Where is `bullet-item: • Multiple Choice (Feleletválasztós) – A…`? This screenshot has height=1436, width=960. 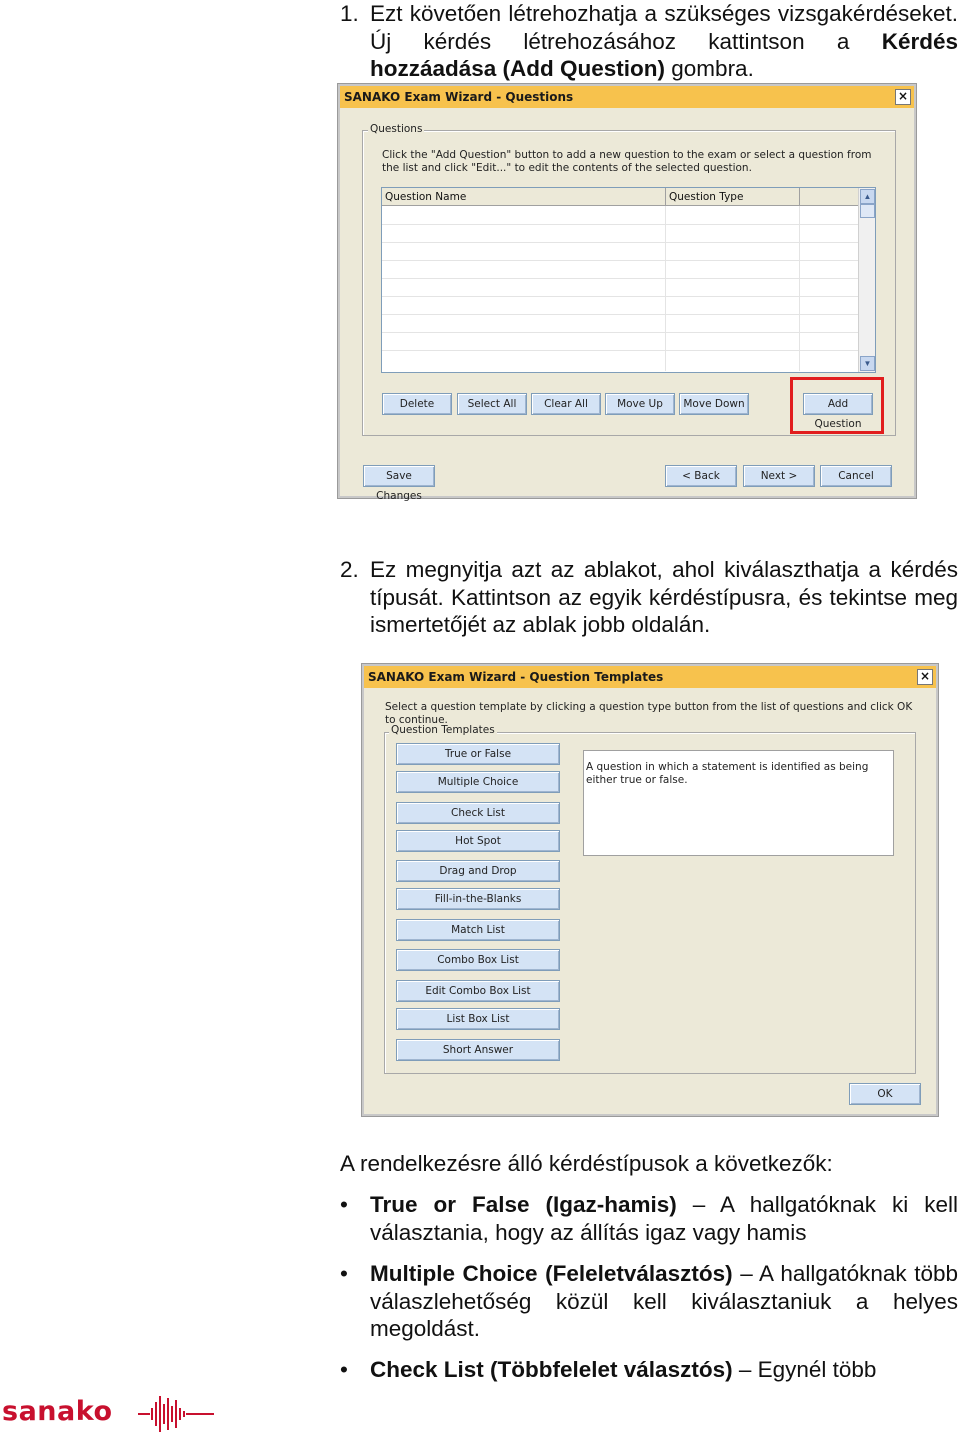
bullet-item: • Multiple Choice (Feleletválasztós) – A… is located at coordinates (649, 1301).